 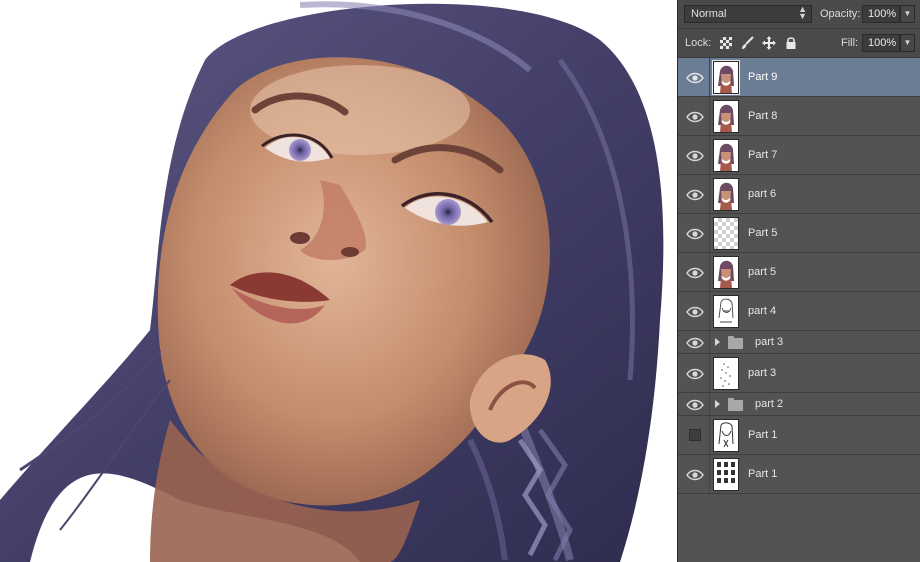 What do you see at coordinates (799, 155) in the screenshot?
I see `layer-row: Part 7` at bounding box center [799, 155].